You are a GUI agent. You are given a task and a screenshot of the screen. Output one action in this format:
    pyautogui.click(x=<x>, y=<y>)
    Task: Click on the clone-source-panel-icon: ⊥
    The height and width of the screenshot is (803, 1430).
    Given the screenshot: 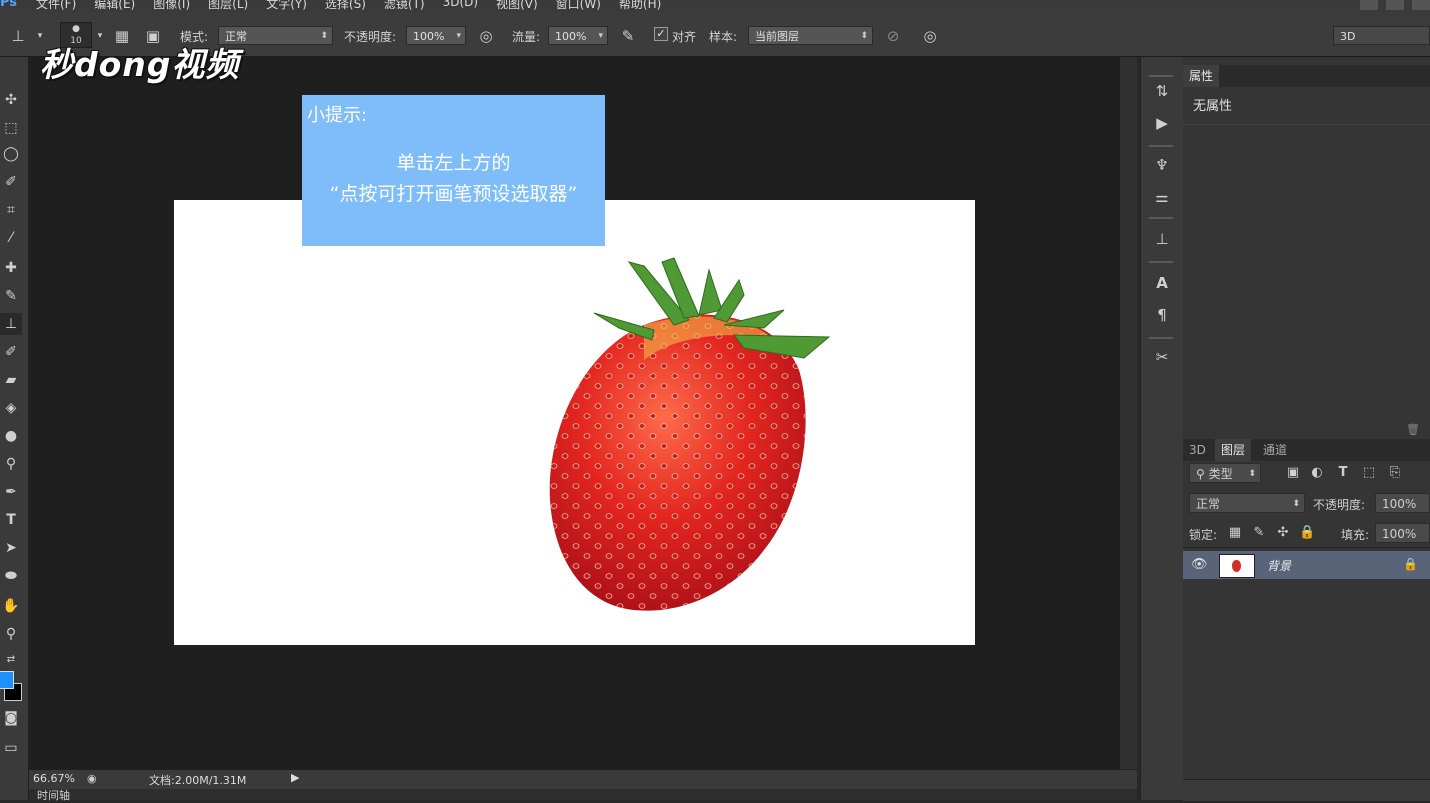 What is the action you would take?
    pyautogui.click(x=1162, y=239)
    